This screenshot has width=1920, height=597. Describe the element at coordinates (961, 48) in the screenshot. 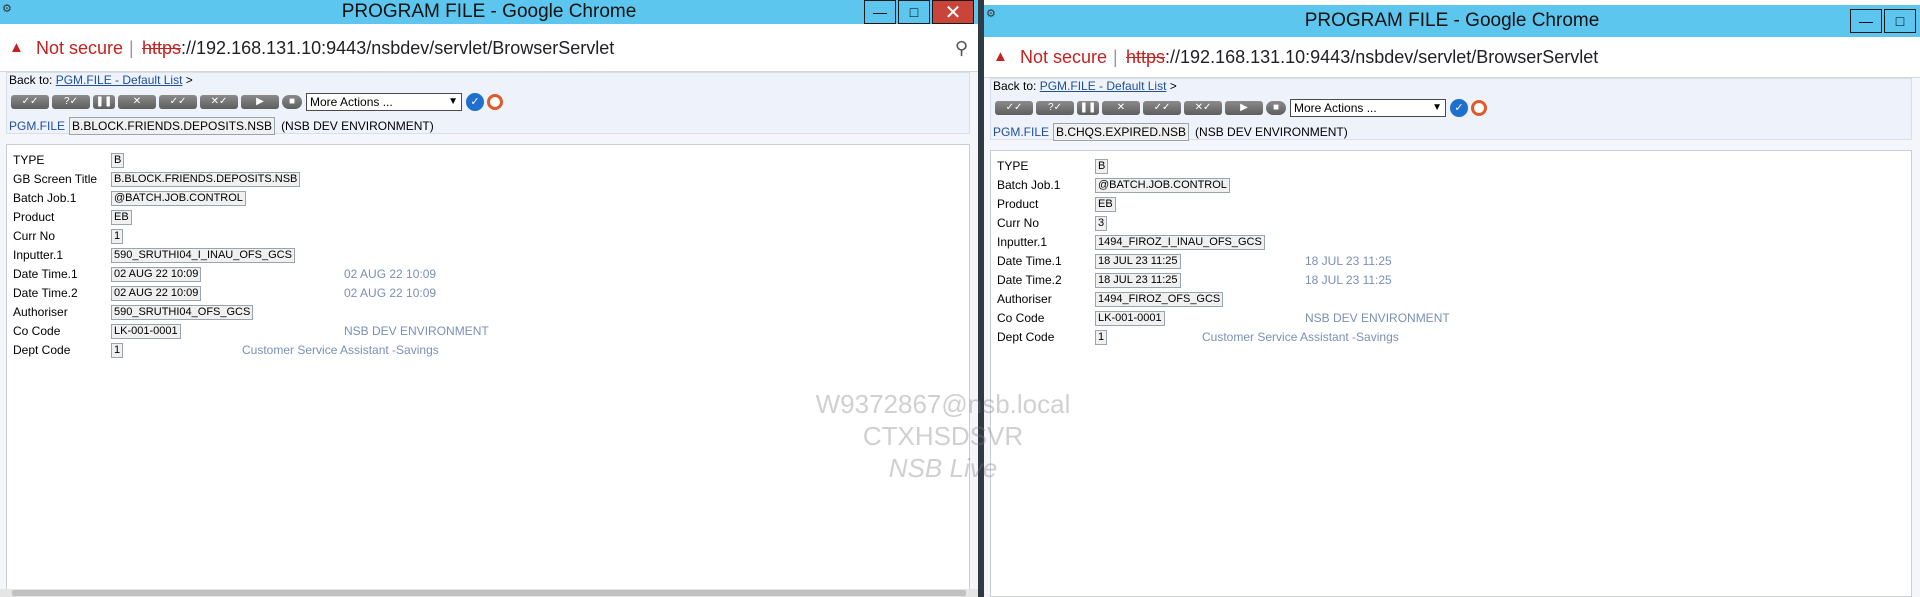

I see `magnifier-icon: ⚲` at that location.